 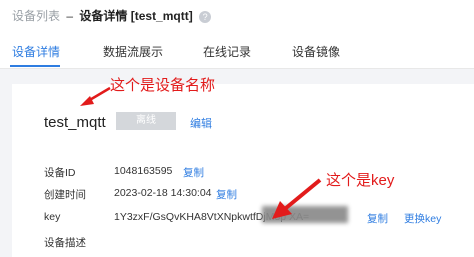 I want to click on name-arrow, so click(x=95, y=96).